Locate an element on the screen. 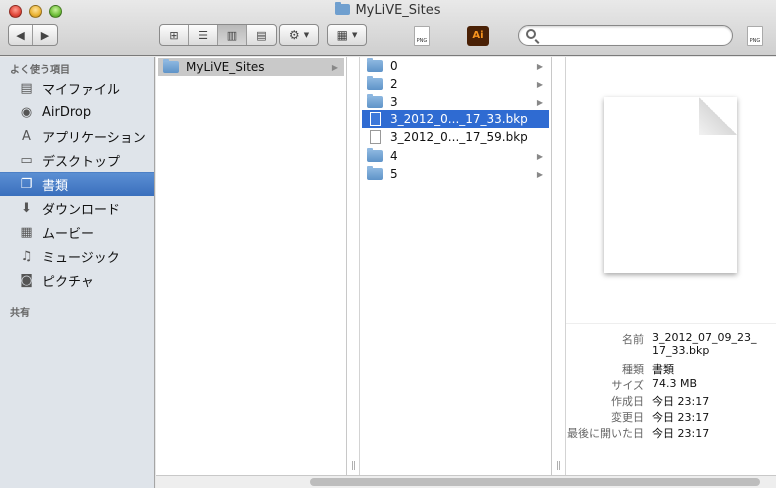 The height and width of the screenshot is (488, 776). column-view-button: ▥ is located at coordinates (232, 35).